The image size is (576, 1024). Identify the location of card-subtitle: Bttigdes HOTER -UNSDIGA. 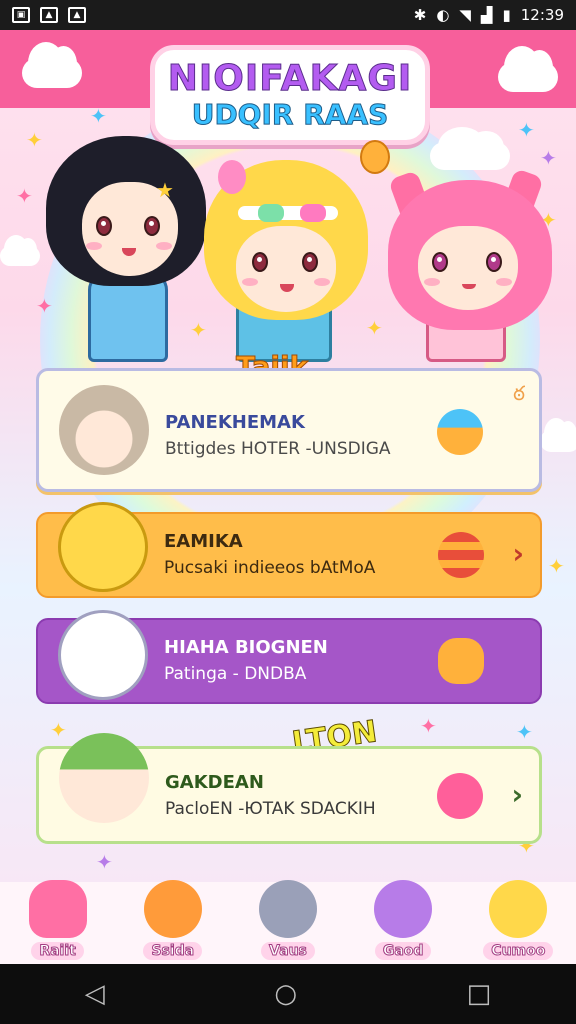
(278, 449).